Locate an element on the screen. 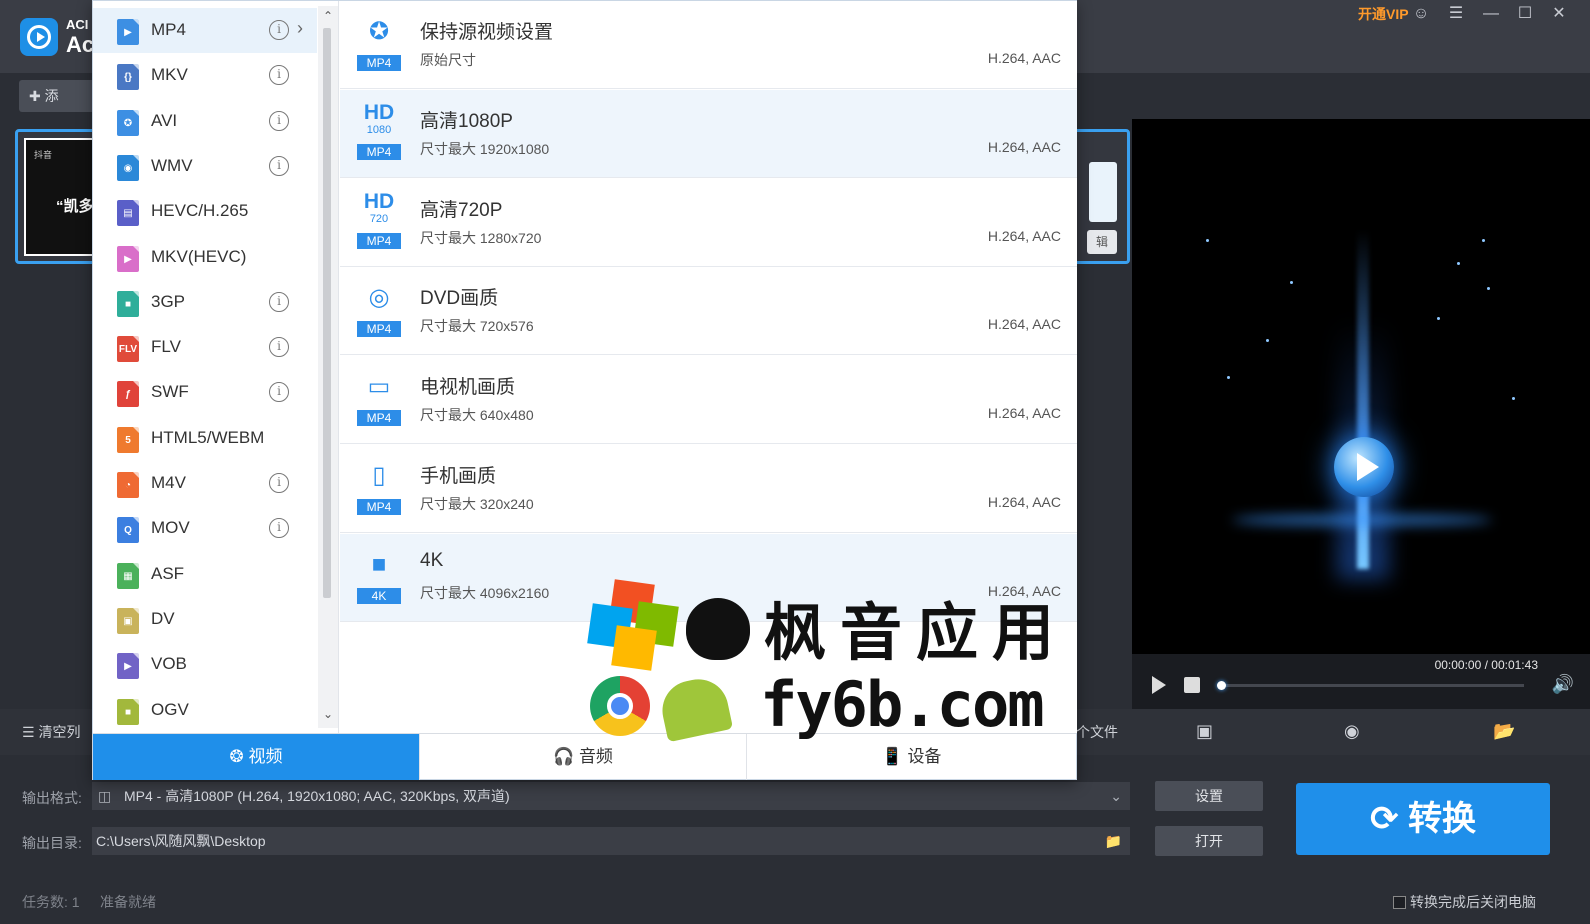  format-file-icon: {} is located at coordinates (128, 77).